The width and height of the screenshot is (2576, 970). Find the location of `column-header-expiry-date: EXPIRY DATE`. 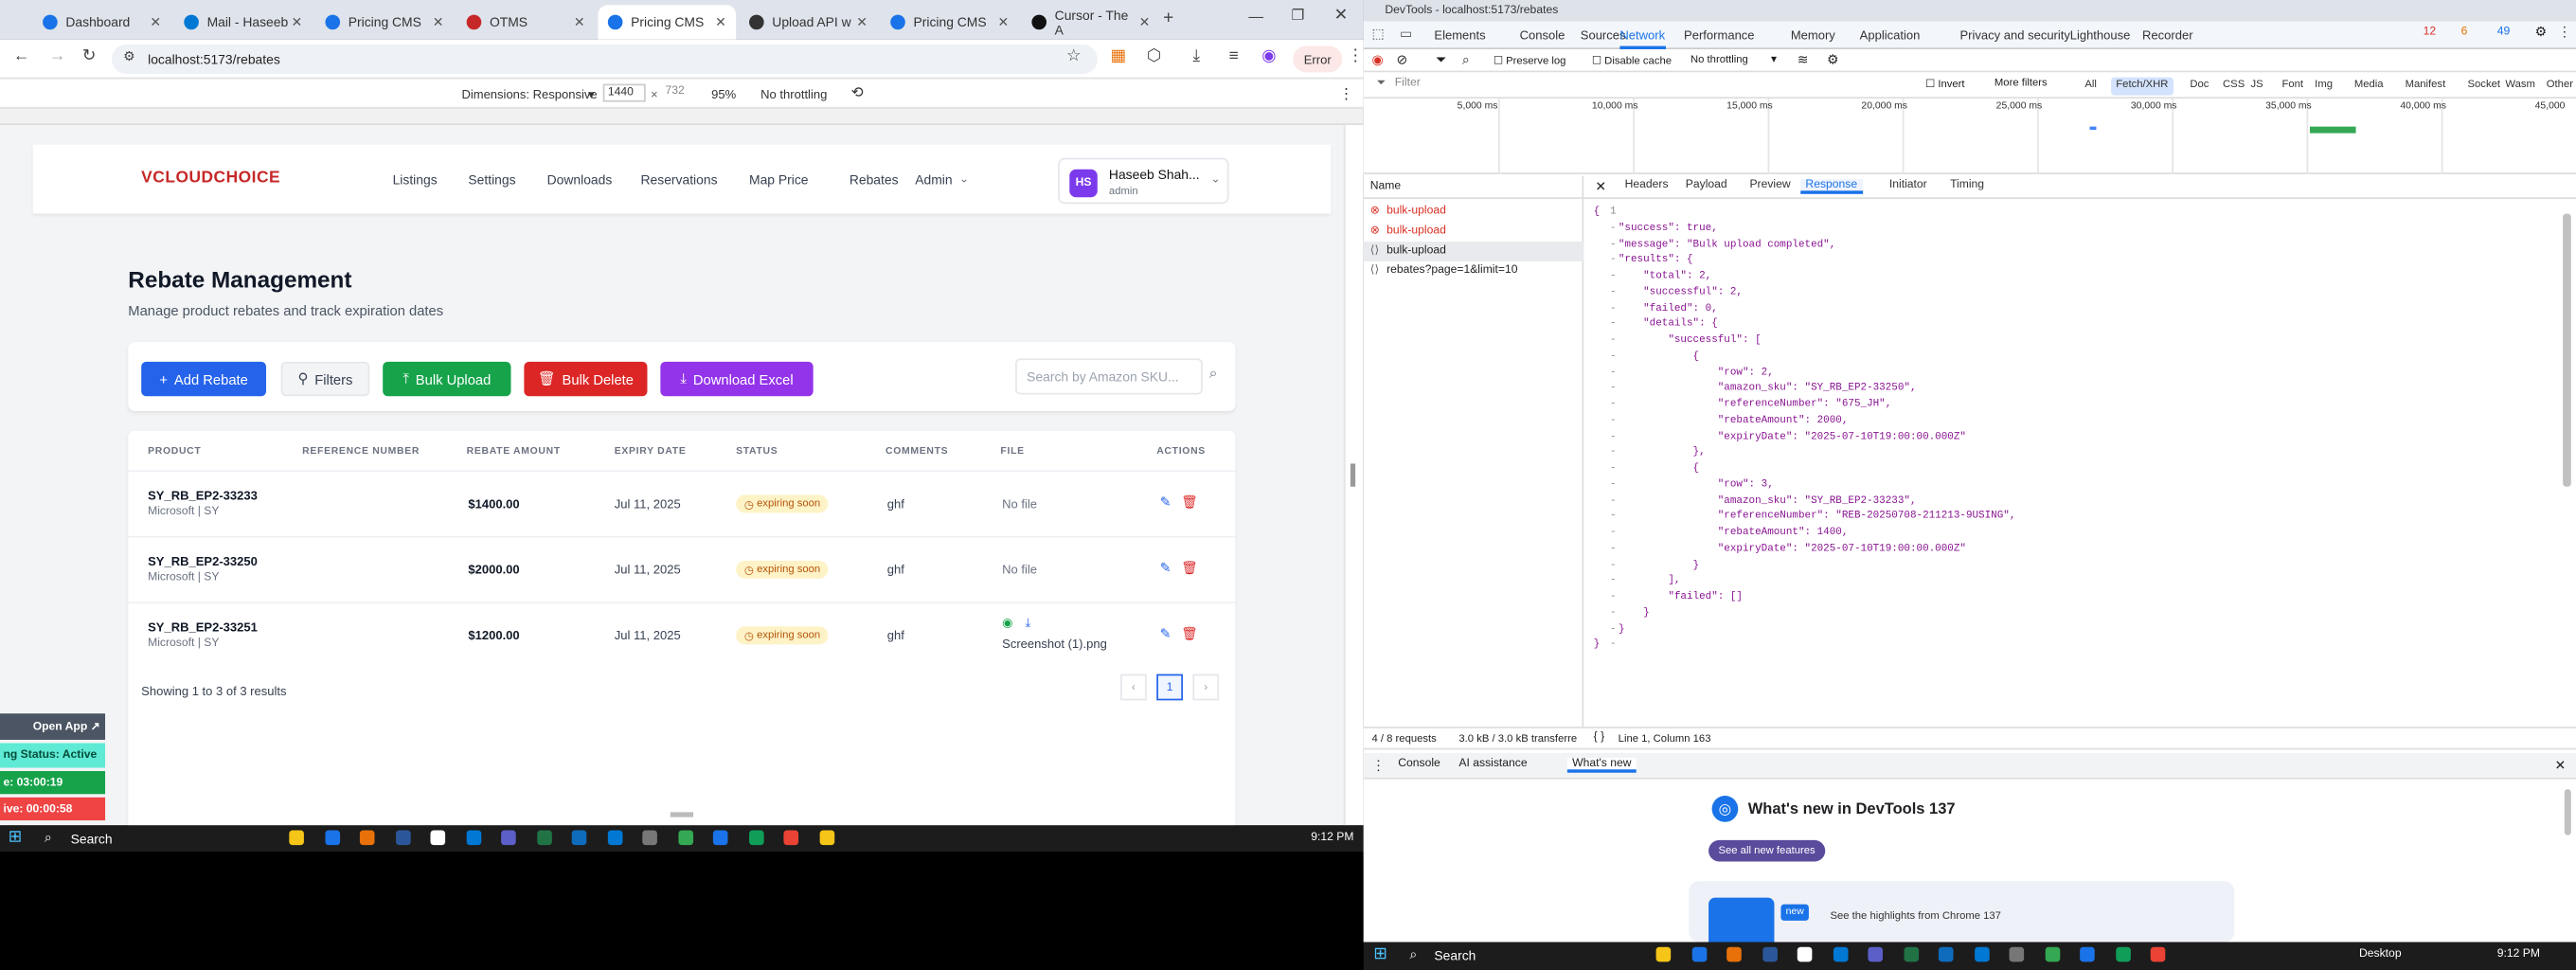

column-header-expiry-date: EXPIRY DATE is located at coordinates (651, 452).